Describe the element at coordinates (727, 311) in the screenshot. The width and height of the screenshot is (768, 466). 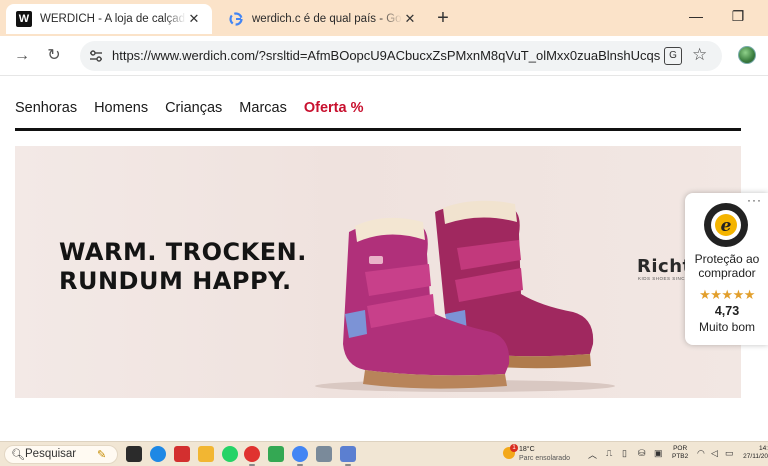
I see `rating-value: 4,73` at that location.